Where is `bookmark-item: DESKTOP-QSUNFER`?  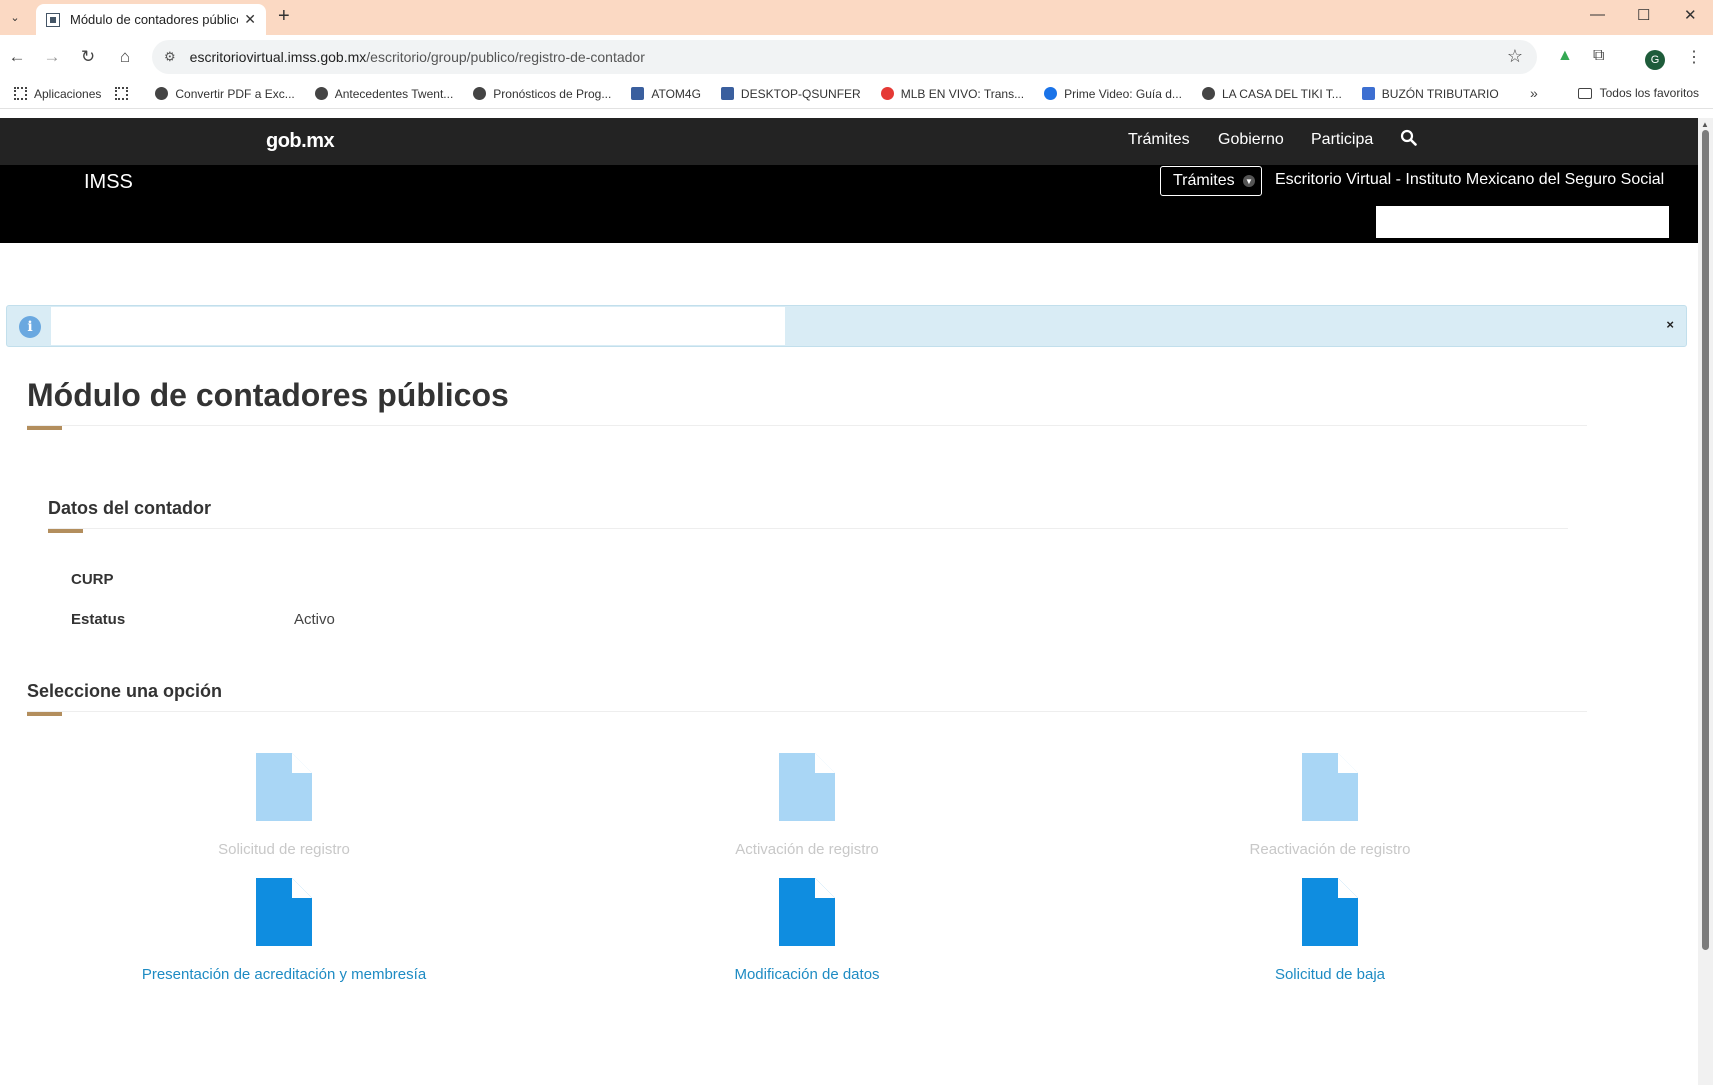
bookmark-item: DESKTOP-QSUNFER is located at coordinates (790, 93).